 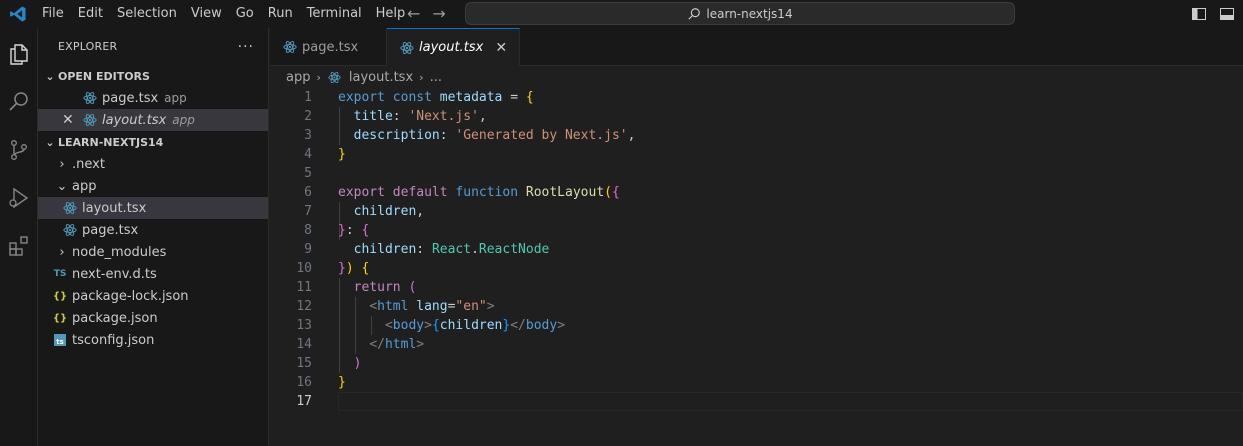 What do you see at coordinates (608, 192) in the screenshot?
I see `code-token: (` at bounding box center [608, 192].